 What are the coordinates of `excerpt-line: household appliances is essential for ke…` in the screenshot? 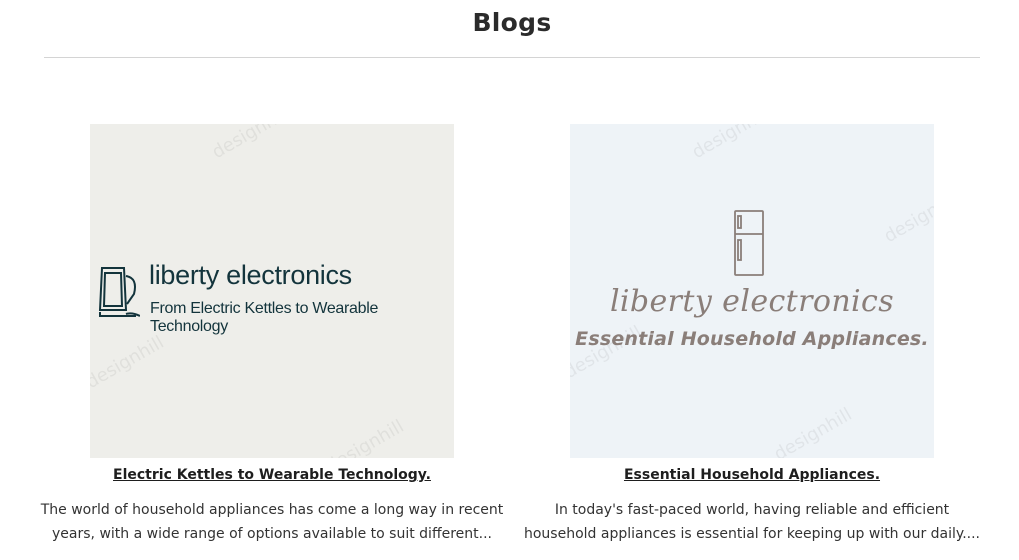 It's located at (751, 534).